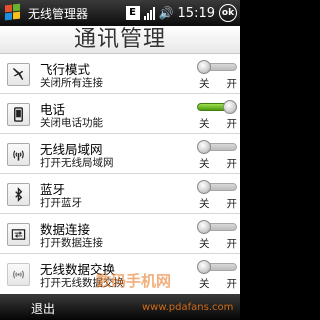 This screenshot has width=320, height=320. I want to click on phone-icon, so click(18, 114).